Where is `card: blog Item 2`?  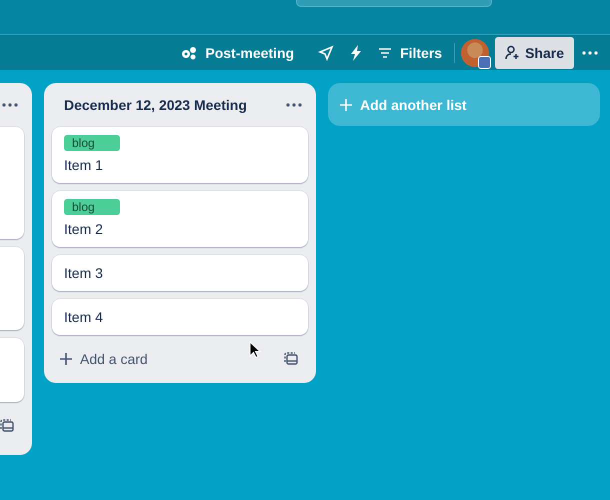
card: blog Item 2 is located at coordinates (180, 219).